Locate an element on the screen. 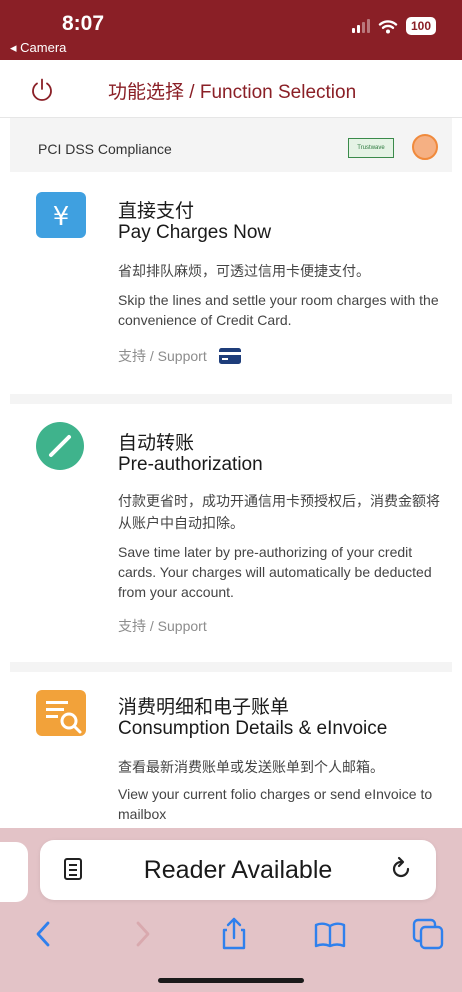  card-title-cn: 直接支付 is located at coordinates (156, 211).